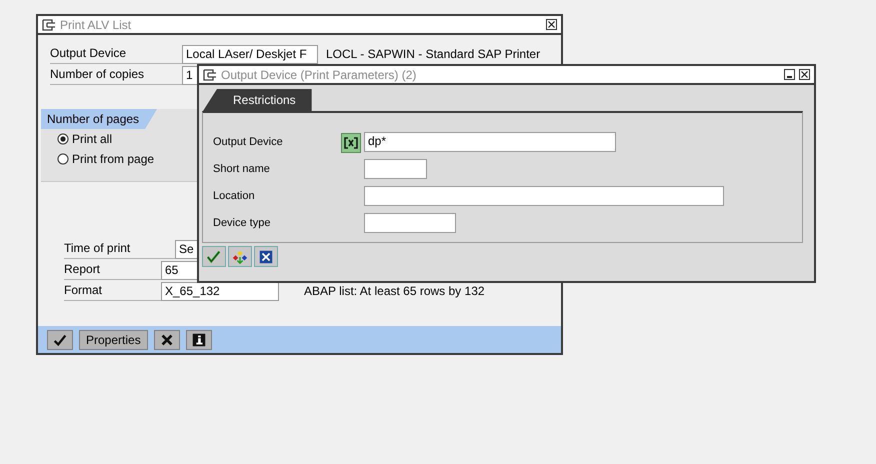  I want to click on field-label: Short name, so click(242, 170).